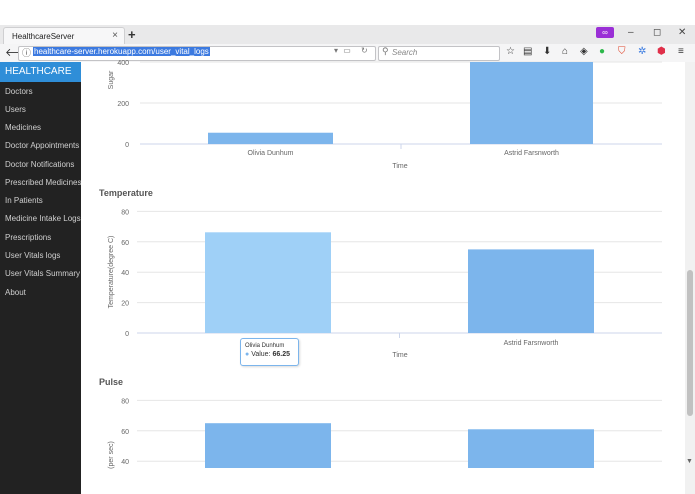 The height and width of the screenshot is (494, 695). I want to click on y-axis-title: (per sec), so click(111, 455).